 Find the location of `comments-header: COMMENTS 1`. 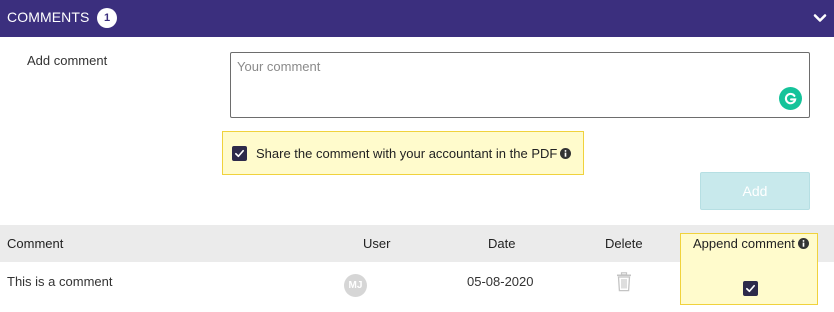

comments-header: COMMENTS 1 is located at coordinates (417, 18).